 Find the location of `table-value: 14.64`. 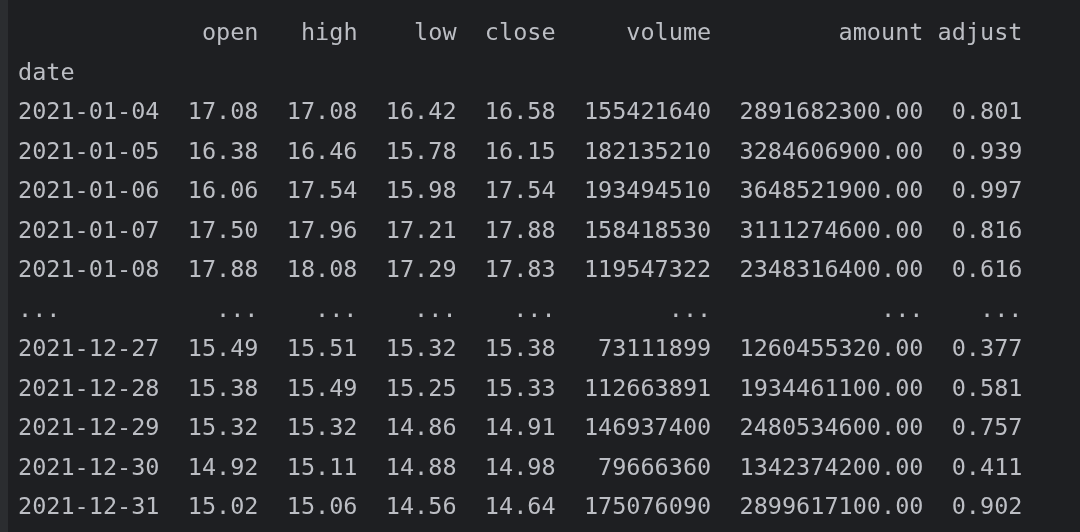

table-value: 14.64 is located at coordinates (520, 507).